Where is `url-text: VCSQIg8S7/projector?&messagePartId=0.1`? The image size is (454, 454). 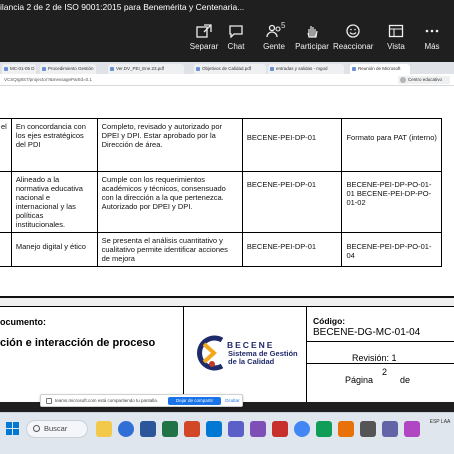
url-text: VCSQIg8S7/projector?&messagePartId=0.1 is located at coordinates (174, 80).